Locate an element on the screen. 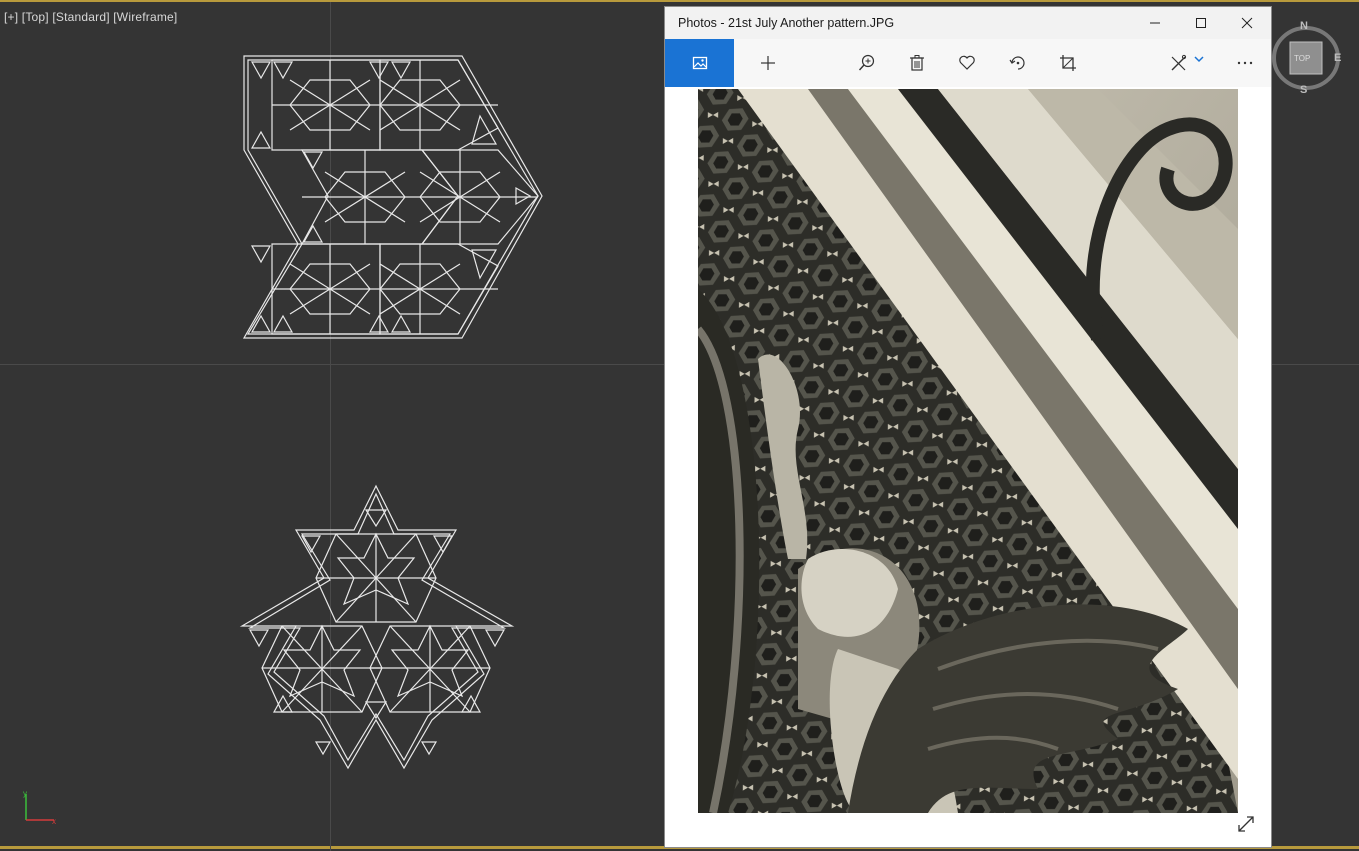 The width and height of the screenshot is (1359, 851). edit-button is located at coordinates (1187, 63).